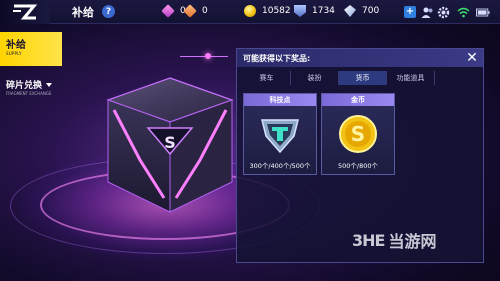  What do you see at coordinates (472, 58) in the screenshot?
I see `close-icon: ✕` at bounding box center [472, 58].